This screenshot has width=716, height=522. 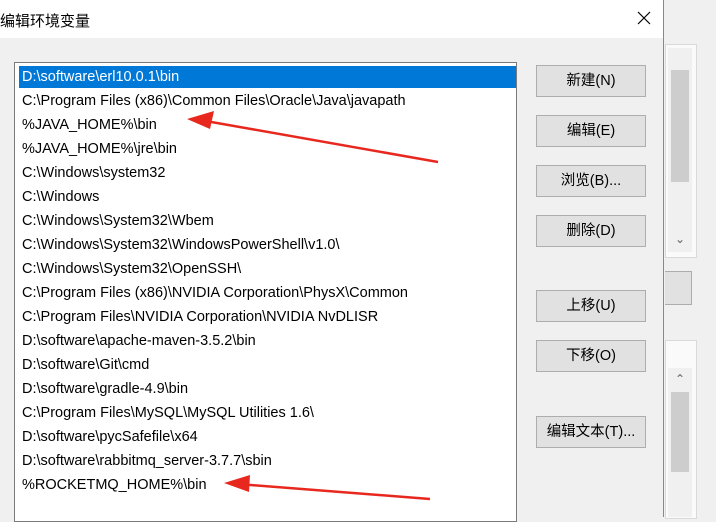 I want to click on path-list-item: C:\Windows\system32, so click(x=267, y=173).